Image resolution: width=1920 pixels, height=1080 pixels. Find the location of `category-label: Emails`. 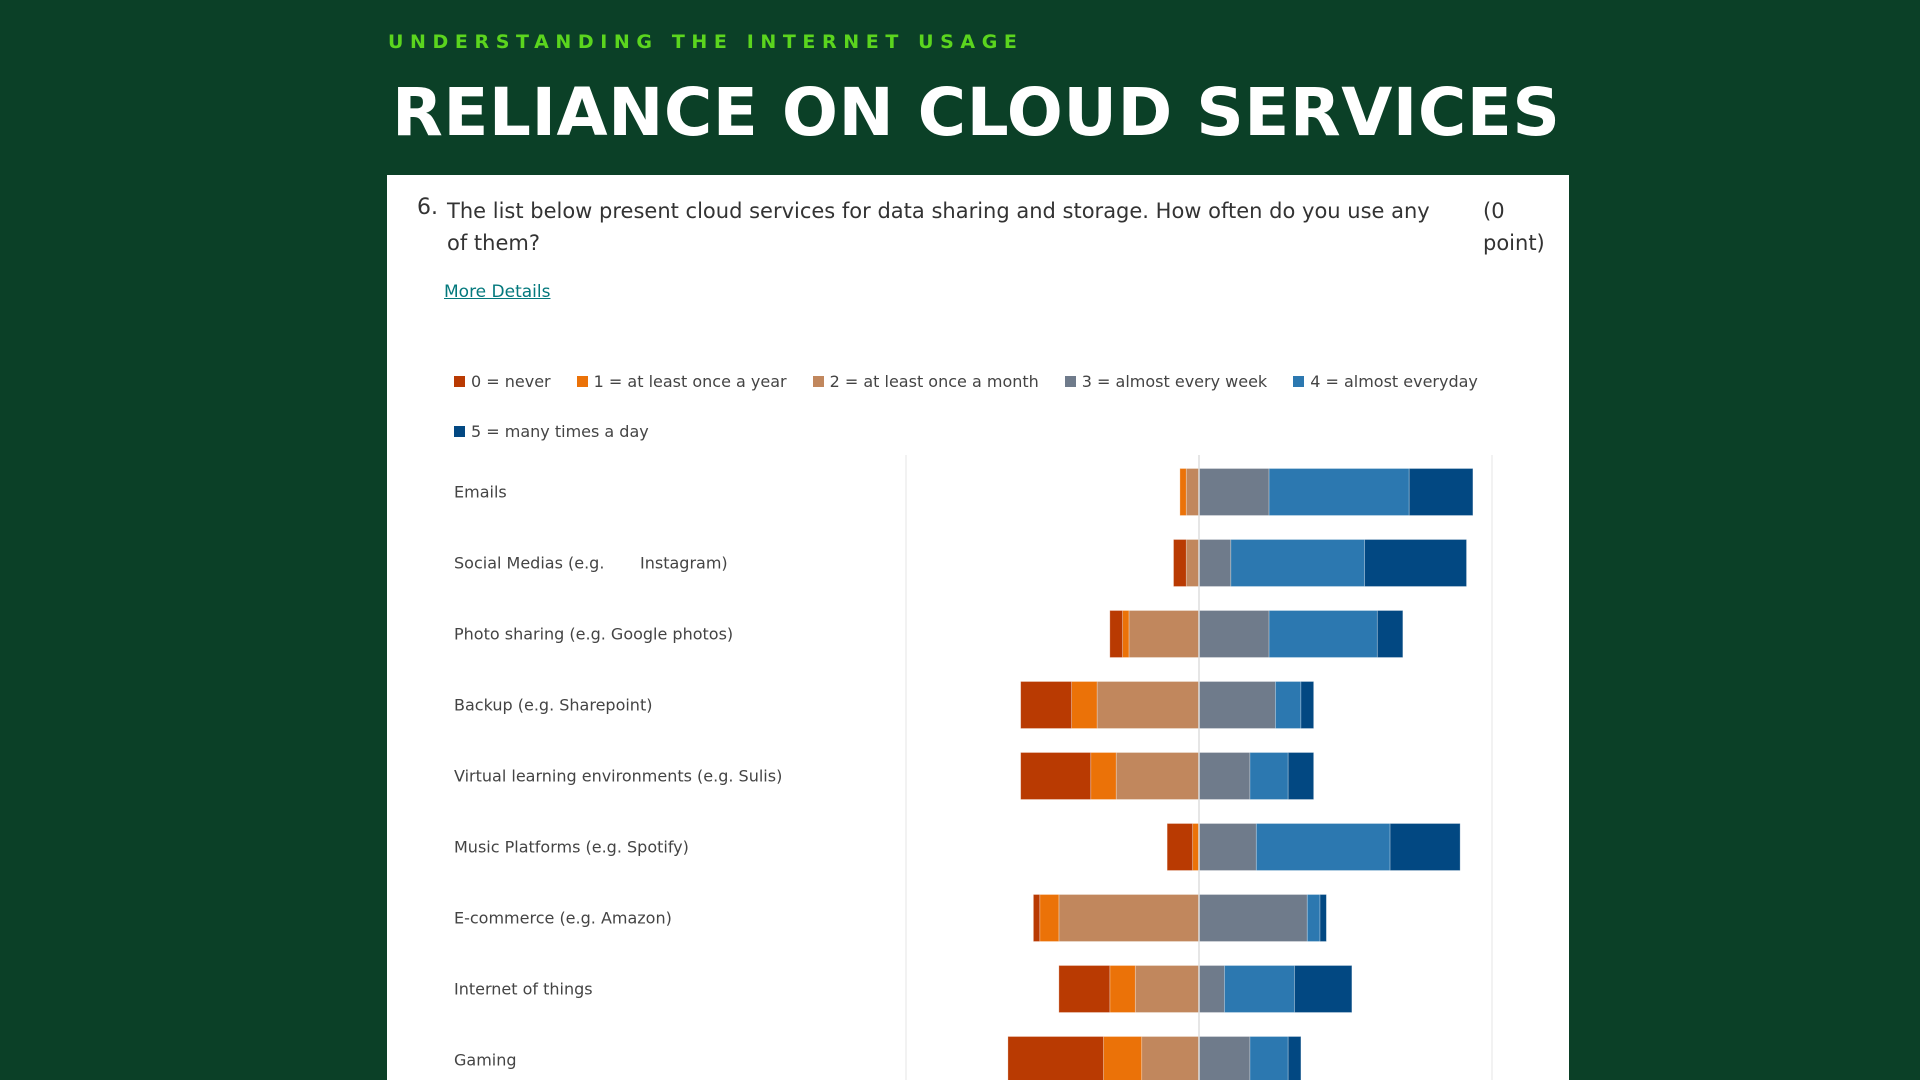

category-label: Emails is located at coordinates (480, 492).